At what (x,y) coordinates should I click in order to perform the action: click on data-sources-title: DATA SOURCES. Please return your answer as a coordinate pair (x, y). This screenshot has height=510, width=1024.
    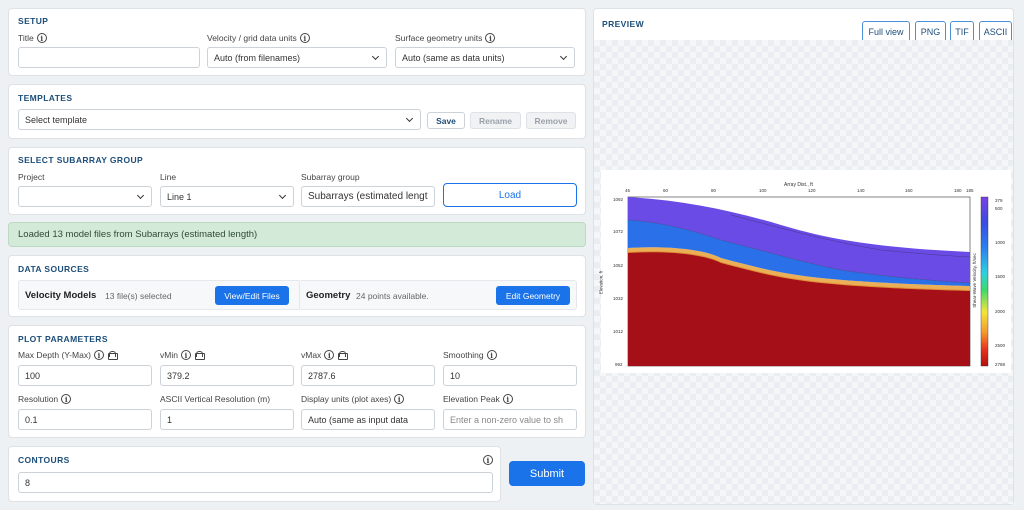
    Looking at the image, I should click on (54, 269).